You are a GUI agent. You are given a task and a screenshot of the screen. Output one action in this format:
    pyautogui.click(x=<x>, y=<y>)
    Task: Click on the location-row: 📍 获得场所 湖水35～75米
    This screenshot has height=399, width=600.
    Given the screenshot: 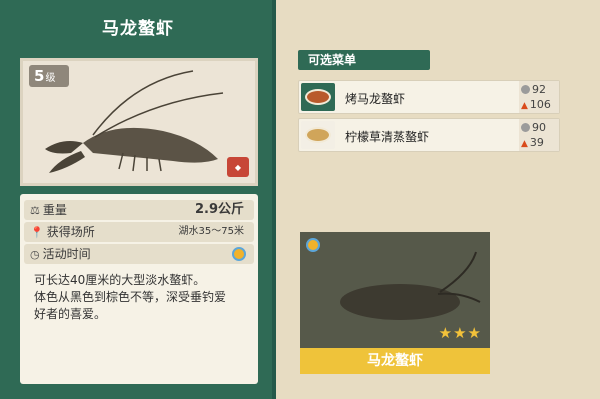 What is the action you would take?
    pyautogui.click(x=139, y=232)
    